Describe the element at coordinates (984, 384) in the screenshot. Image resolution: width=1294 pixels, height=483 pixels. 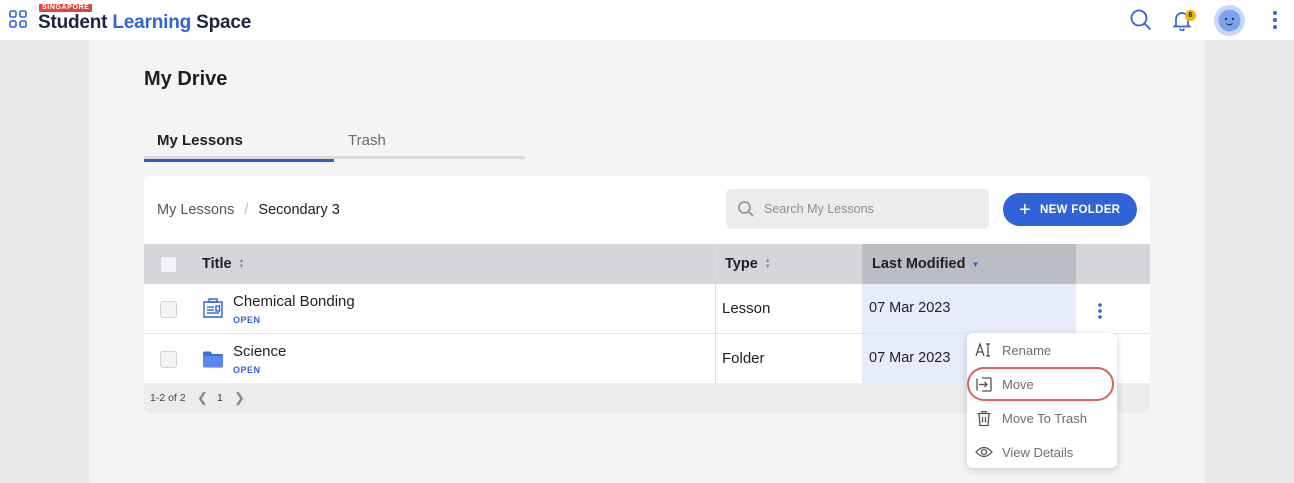
I see `move-icon` at that location.